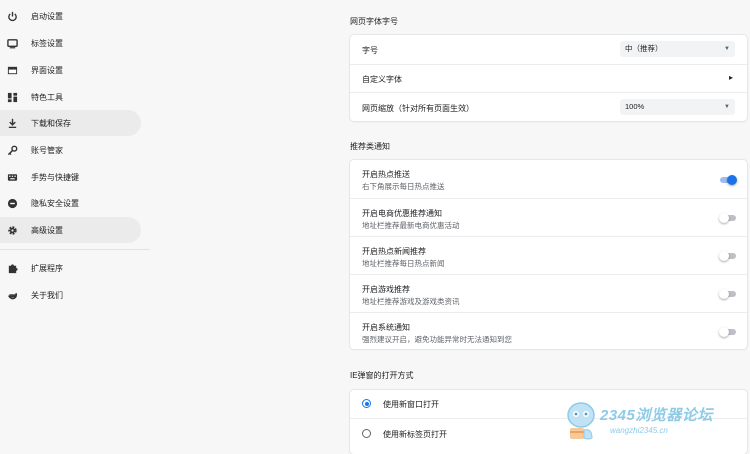 The image size is (750, 454). Describe the element at coordinates (366, 403) in the screenshot. I see `radio-new-window` at that location.